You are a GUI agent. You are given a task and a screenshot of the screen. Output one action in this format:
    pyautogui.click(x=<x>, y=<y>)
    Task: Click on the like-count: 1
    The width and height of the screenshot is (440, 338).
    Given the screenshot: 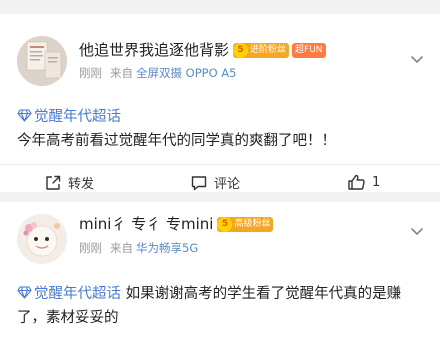 What is the action you would take?
    pyautogui.click(x=376, y=182)
    